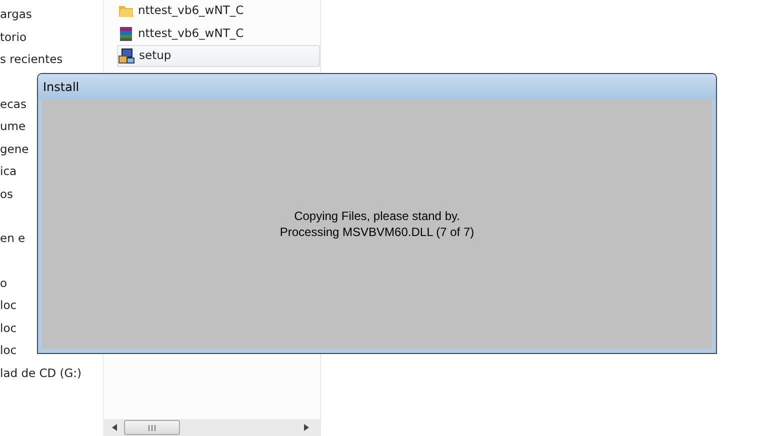 Image resolution: width=779 pixels, height=436 pixels. I want to click on folder-icon, so click(126, 11).